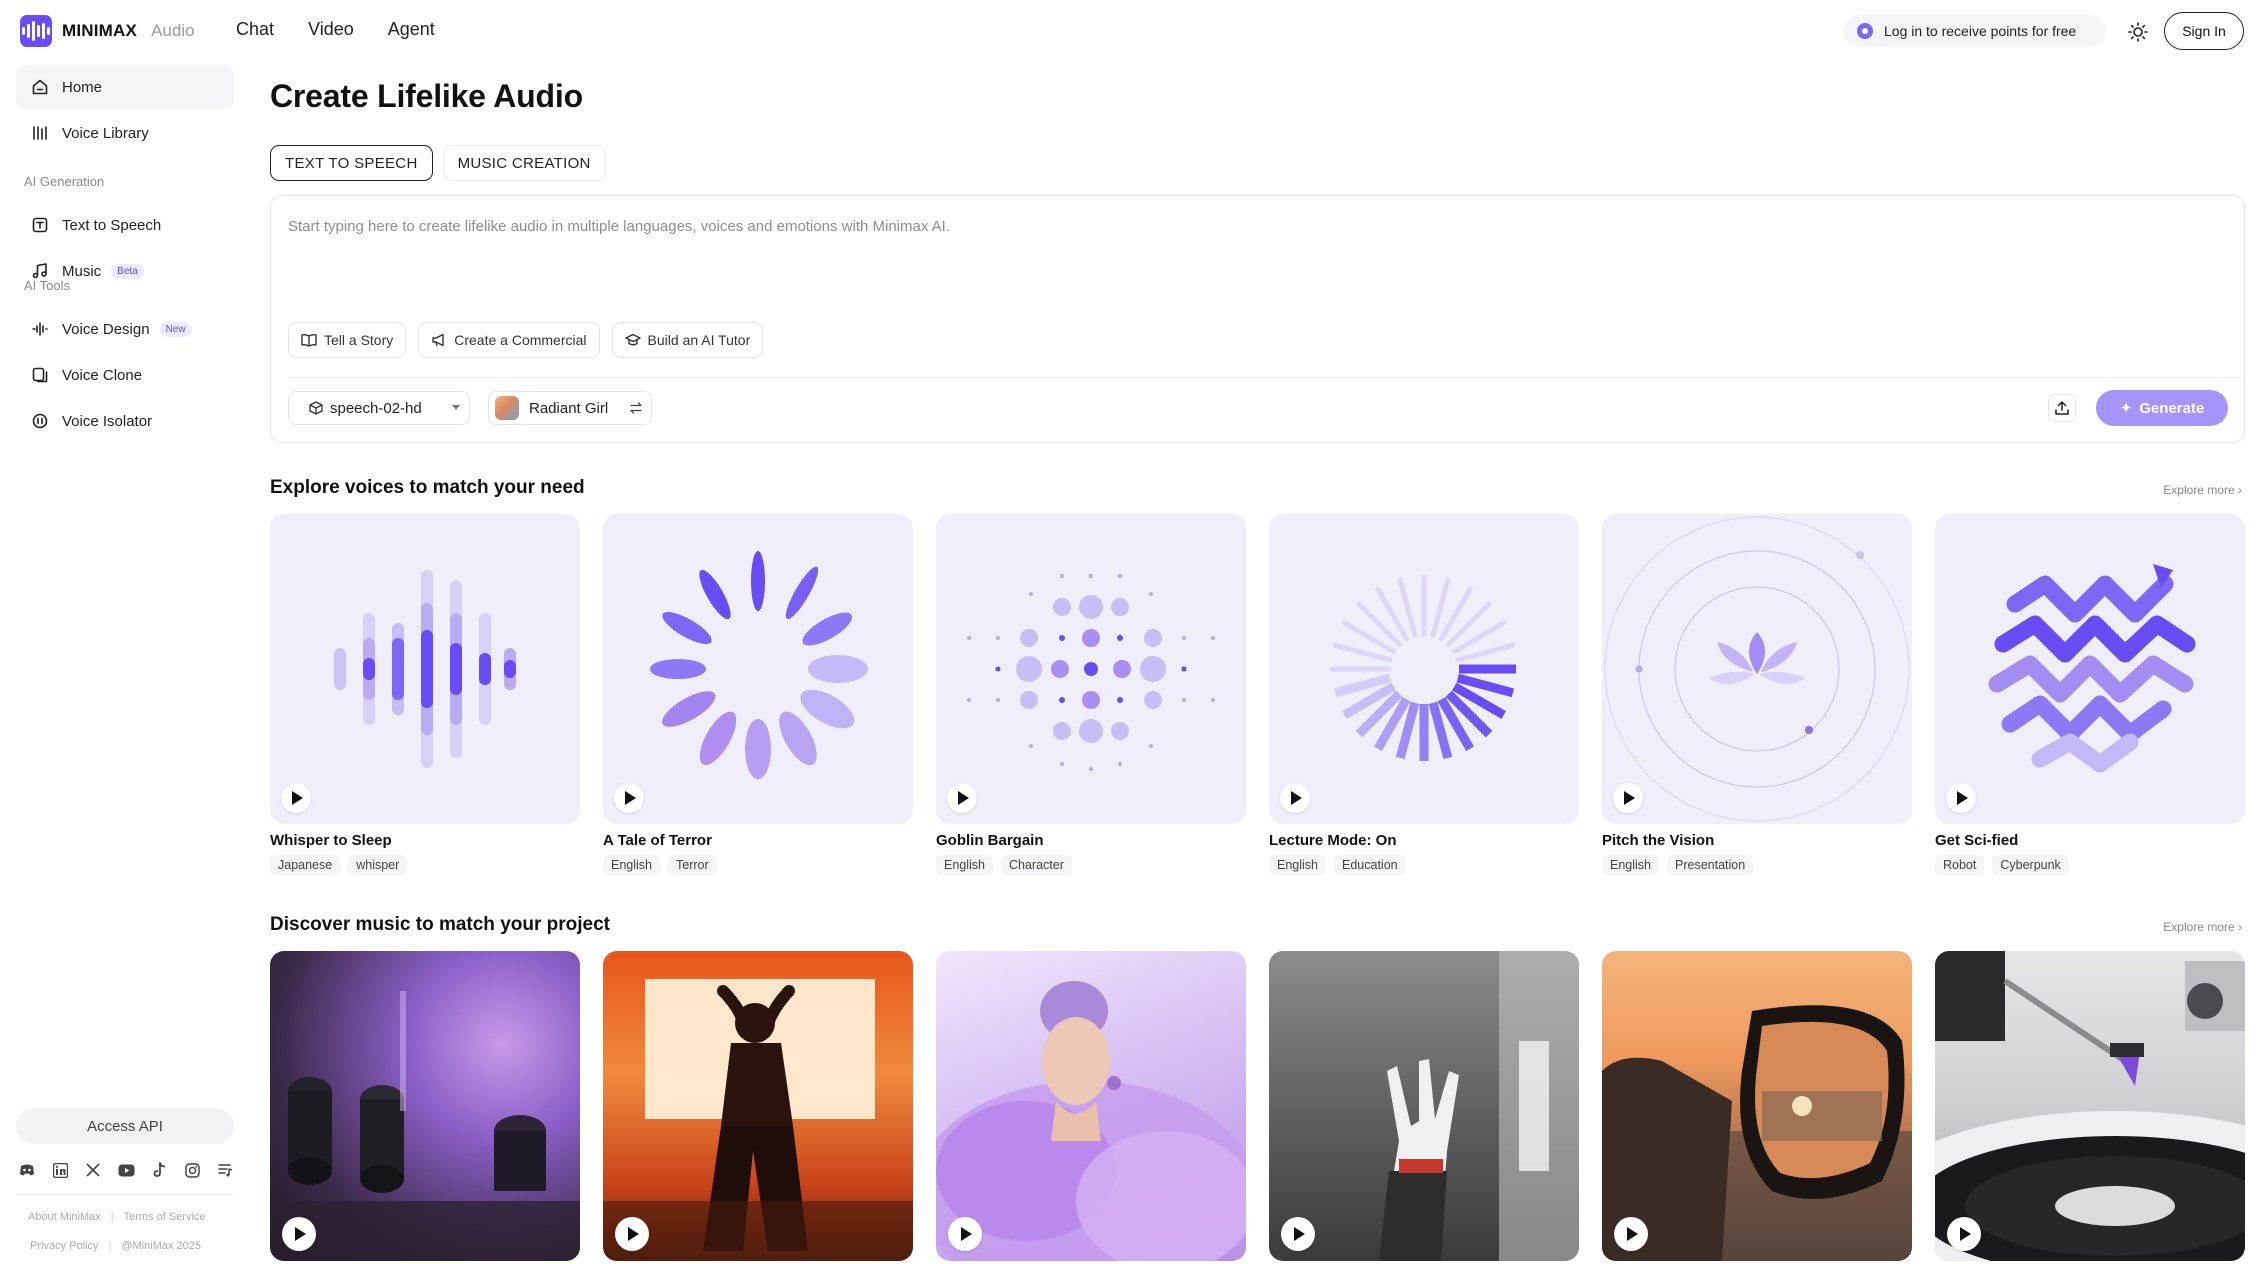 The height and width of the screenshot is (1264, 2259). I want to click on sidebar-item-text-to-speech: Text to Speech, so click(125, 225).